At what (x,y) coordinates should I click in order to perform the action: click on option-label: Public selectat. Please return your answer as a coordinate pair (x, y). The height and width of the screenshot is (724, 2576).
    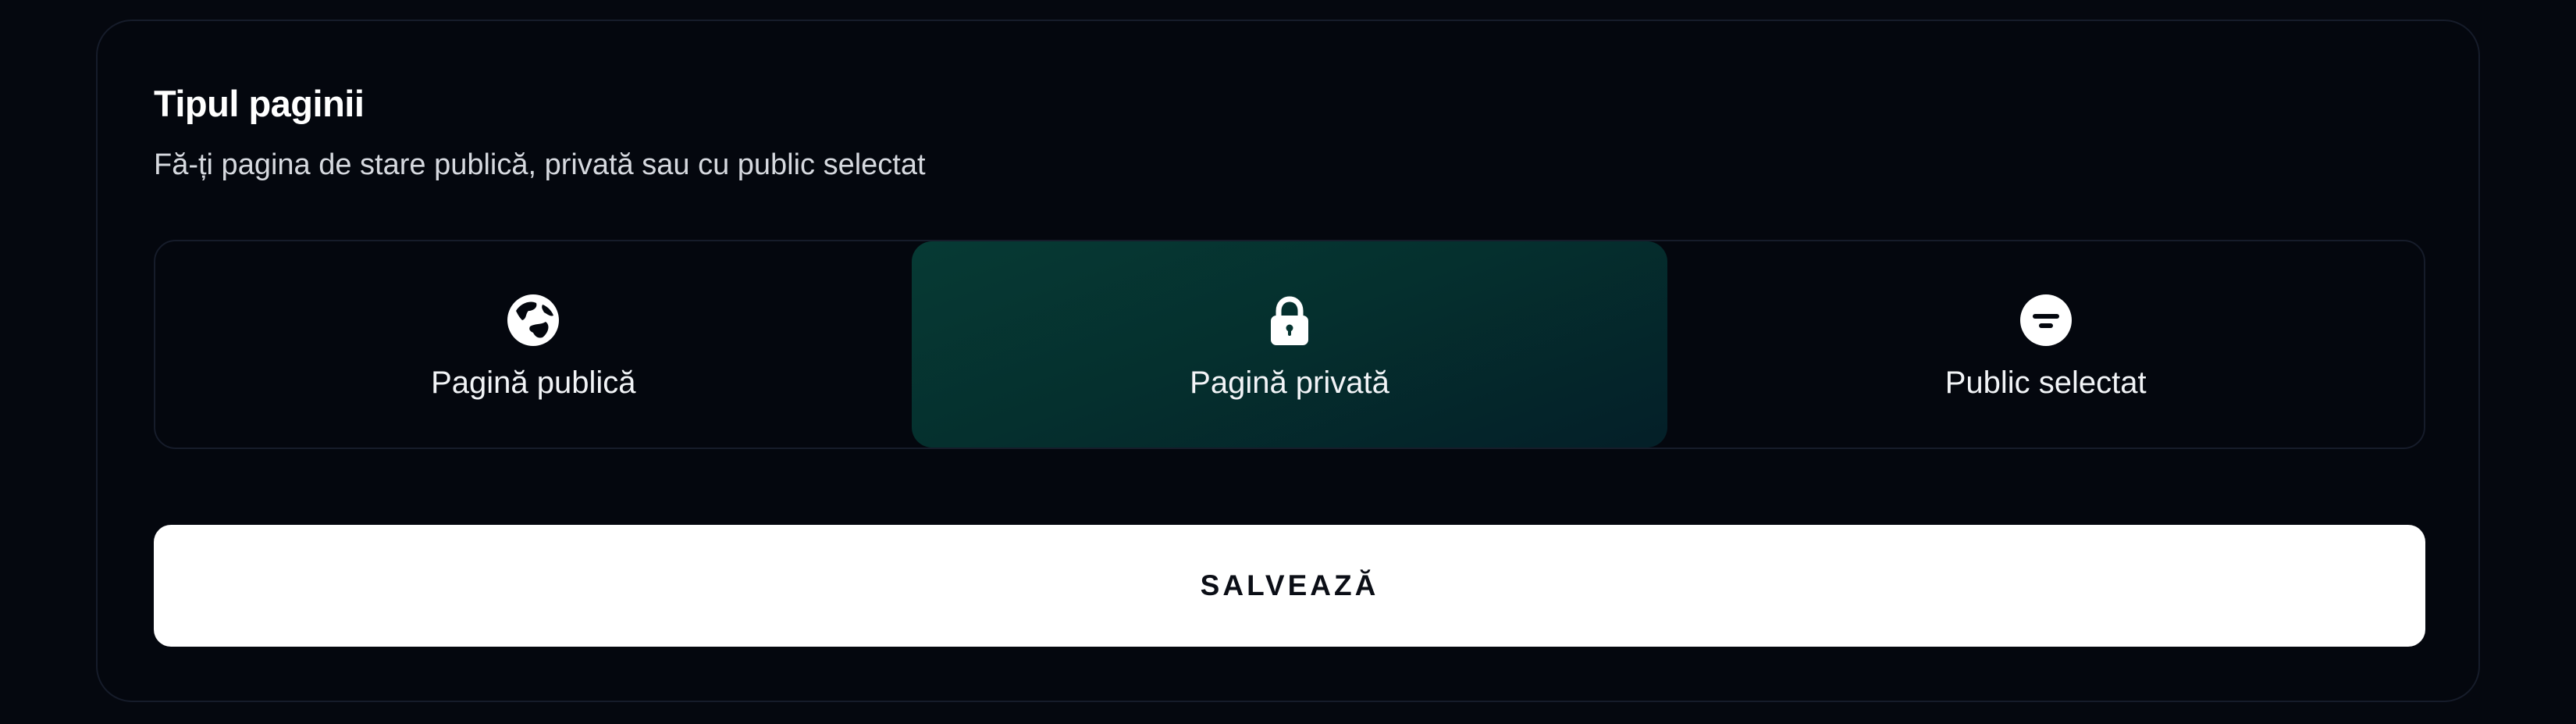
    Looking at the image, I should click on (2045, 383).